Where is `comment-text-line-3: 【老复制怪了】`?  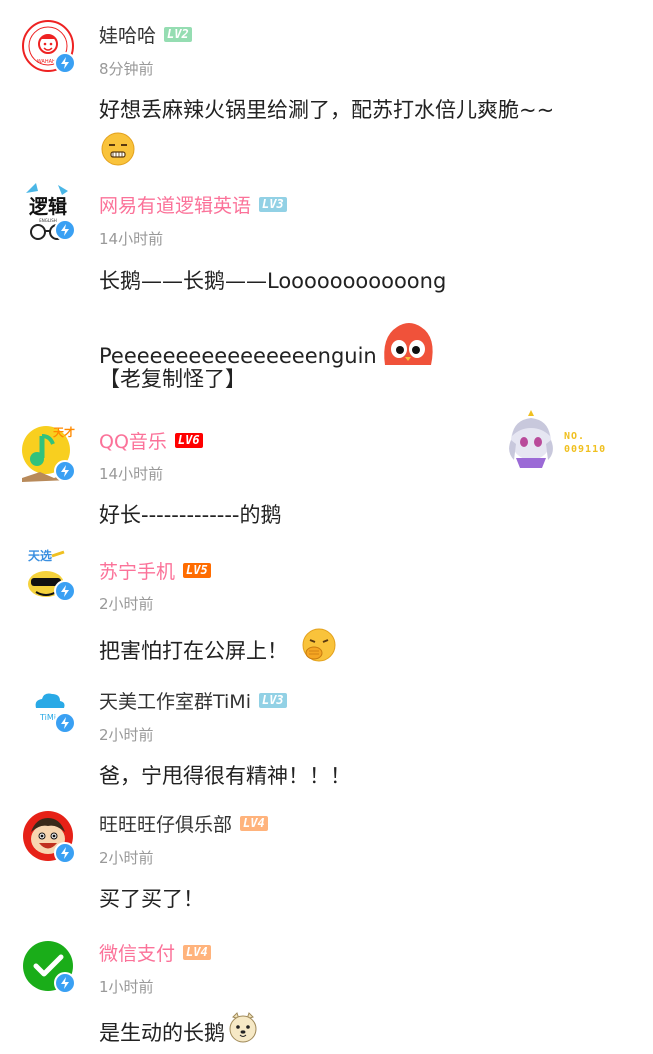 comment-text-line-3: 【老复制怪了】 is located at coordinates (172, 379).